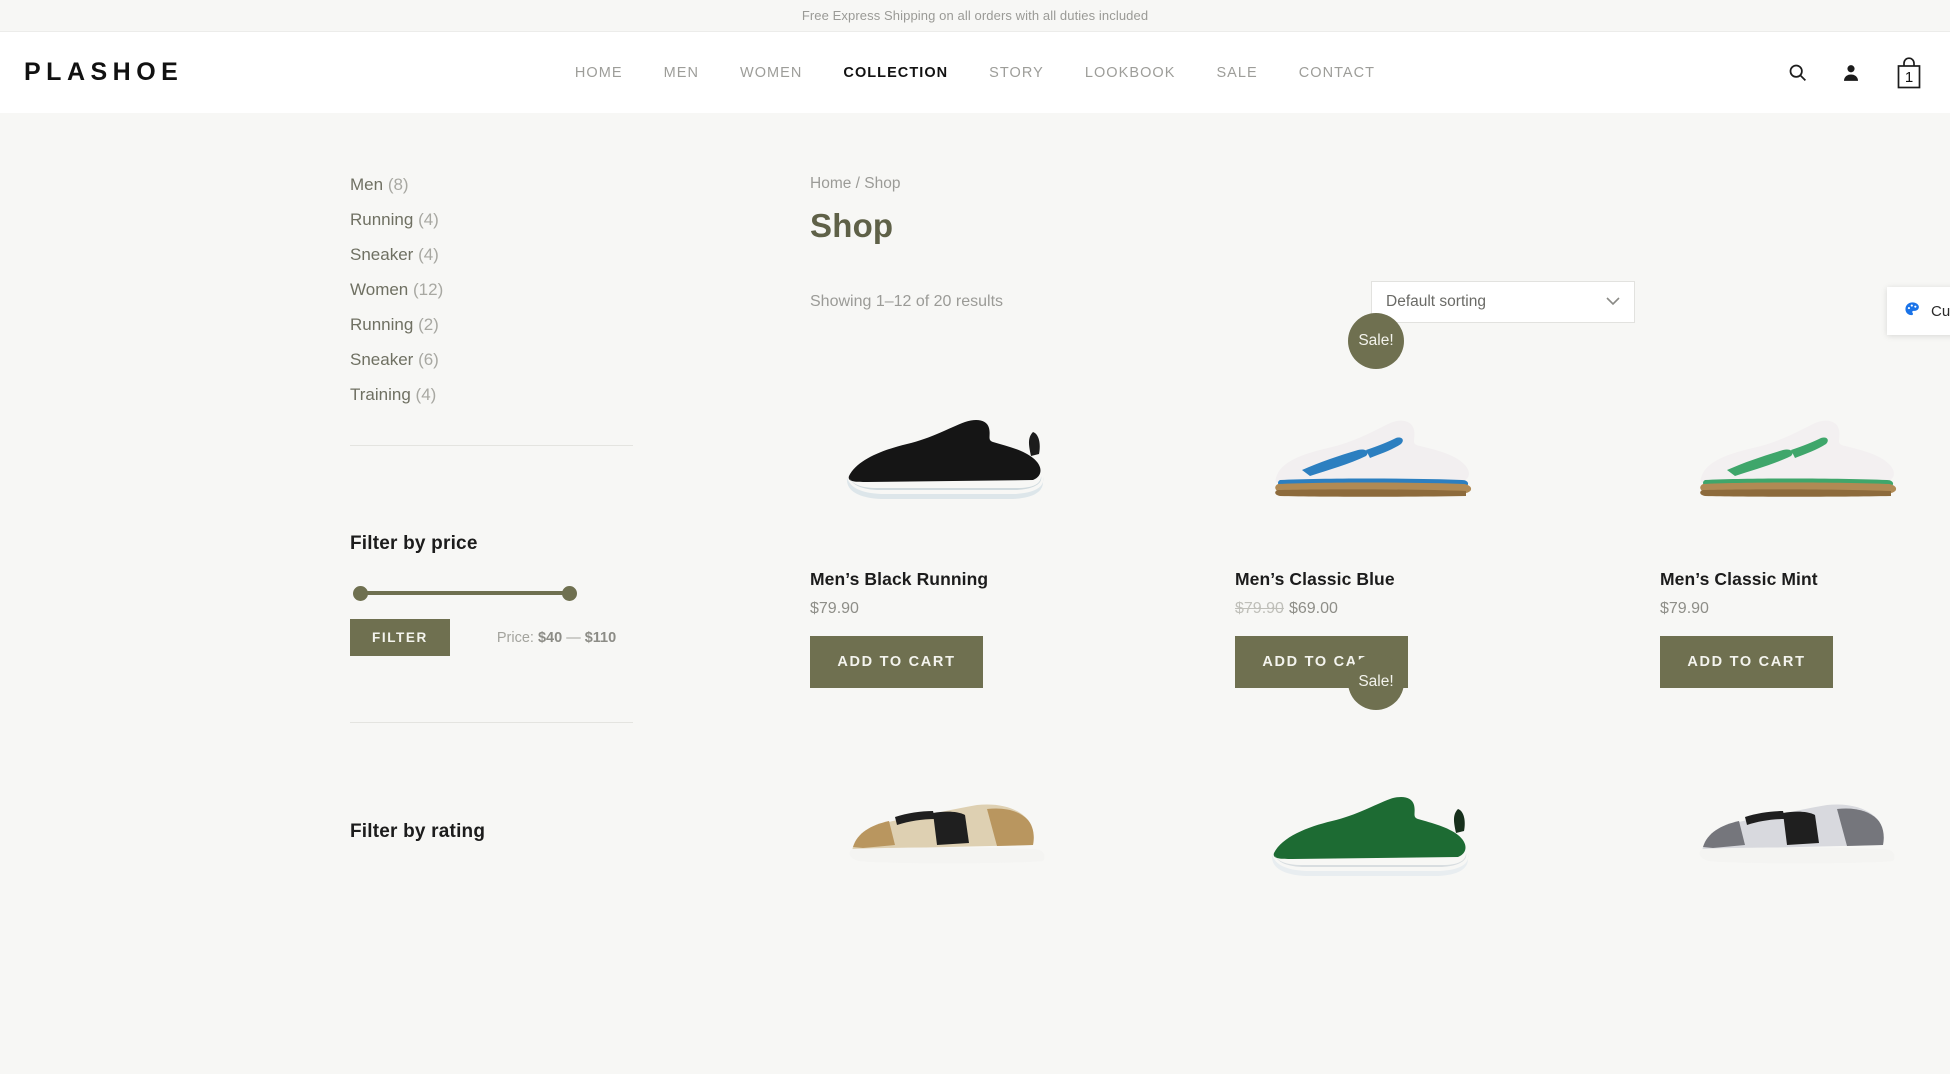 This screenshot has width=1950, height=1074. What do you see at coordinates (525, 325) in the screenshot?
I see `category-item-women-running: Running (2)` at bounding box center [525, 325].